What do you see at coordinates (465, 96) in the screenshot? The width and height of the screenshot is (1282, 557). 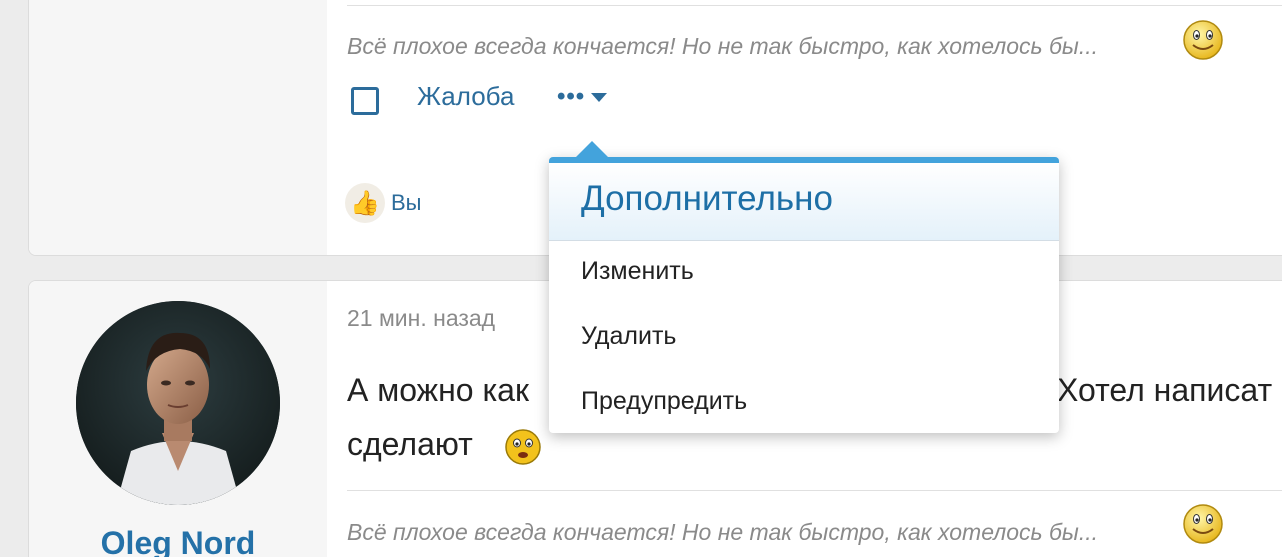 I see `report-link: Жалоба` at bounding box center [465, 96].